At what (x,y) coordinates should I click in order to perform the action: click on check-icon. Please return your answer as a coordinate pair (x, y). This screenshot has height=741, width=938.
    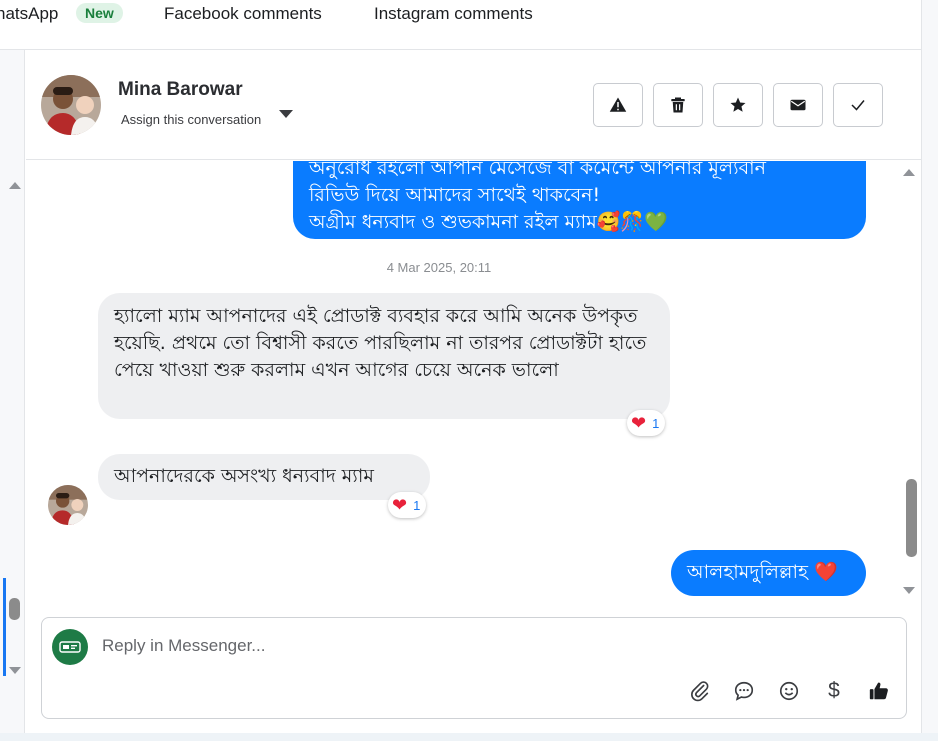
    Looking at the image, I should click on (858, 105).